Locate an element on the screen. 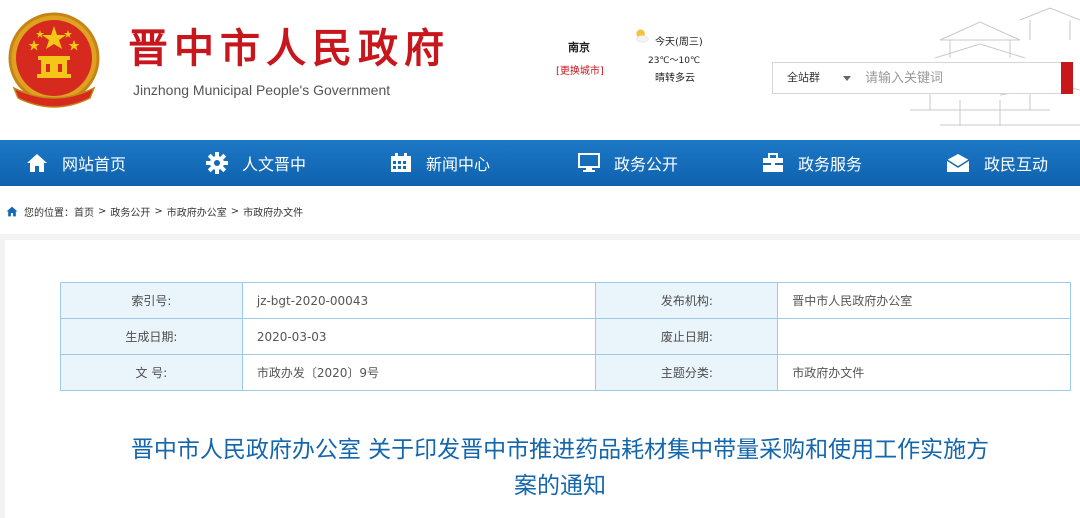 This screenshot has height=518, width=1080. breadcrumb-item: 市政府办文件 is located at coordinates (273, 211).